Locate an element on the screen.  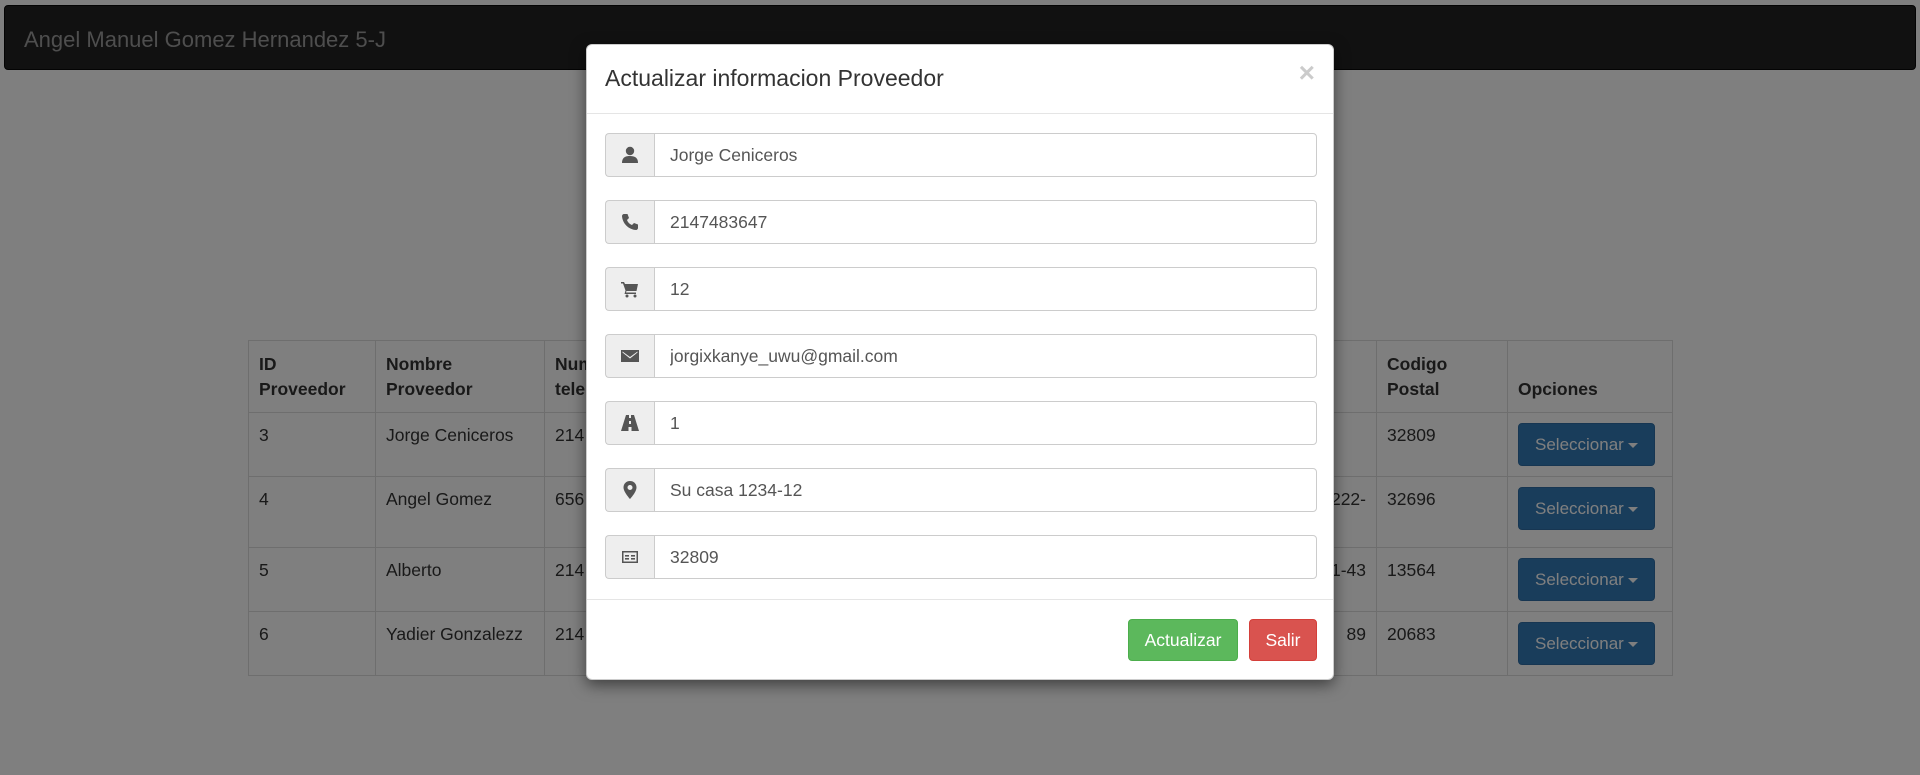
exit-button: Salir is located at coordinates (1283, 640).